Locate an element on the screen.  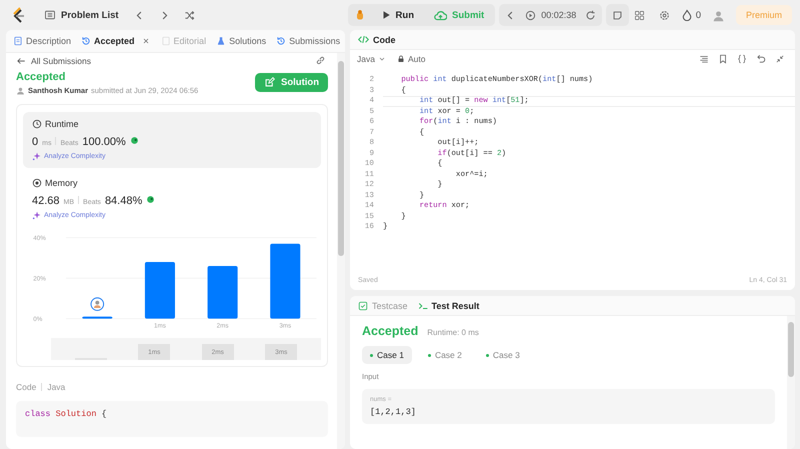
user-position-marker is located at coordinates (97, 304).